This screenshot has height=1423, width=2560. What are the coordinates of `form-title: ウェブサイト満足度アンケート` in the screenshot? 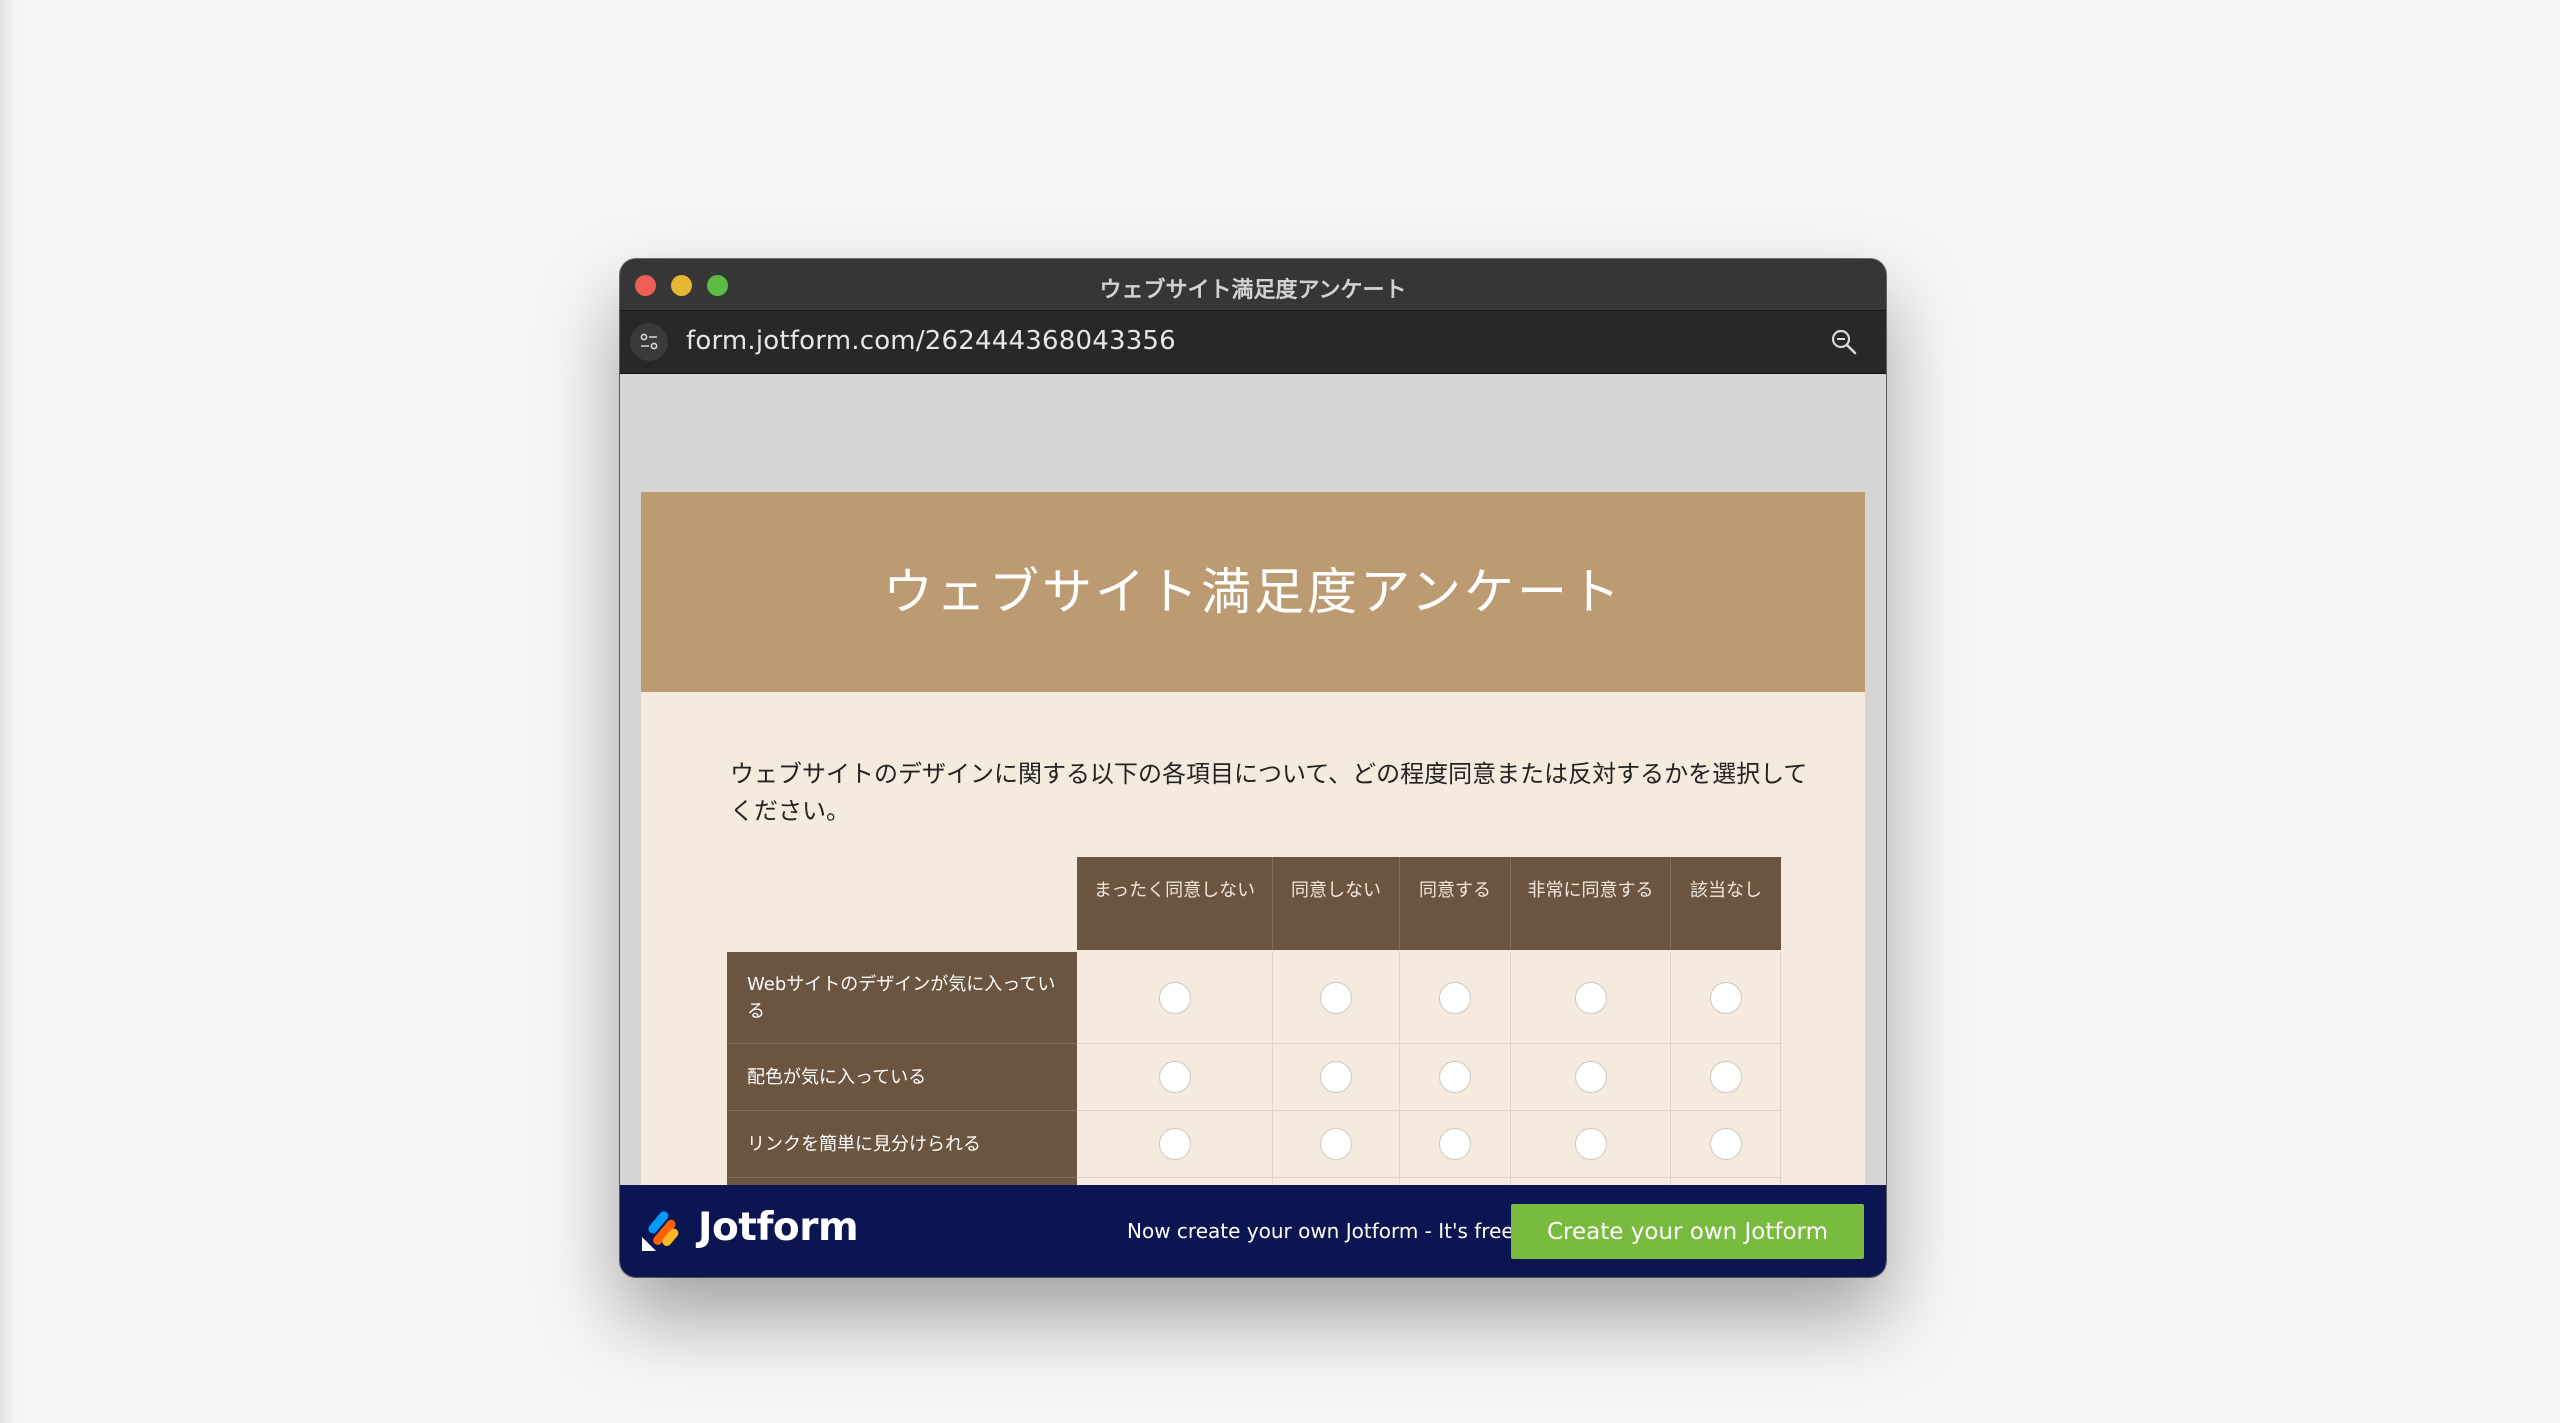 It's located at (1253, 592).